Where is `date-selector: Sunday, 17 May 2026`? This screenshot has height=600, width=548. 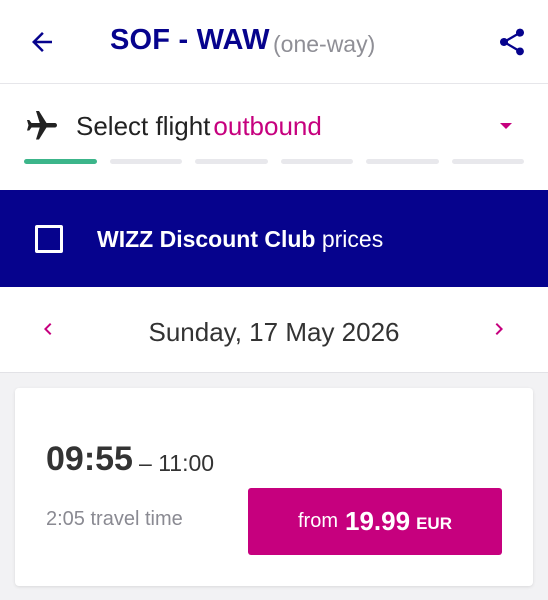
date-selector: Sunday, 17 May 2026 is located at coordinates (274, 330).